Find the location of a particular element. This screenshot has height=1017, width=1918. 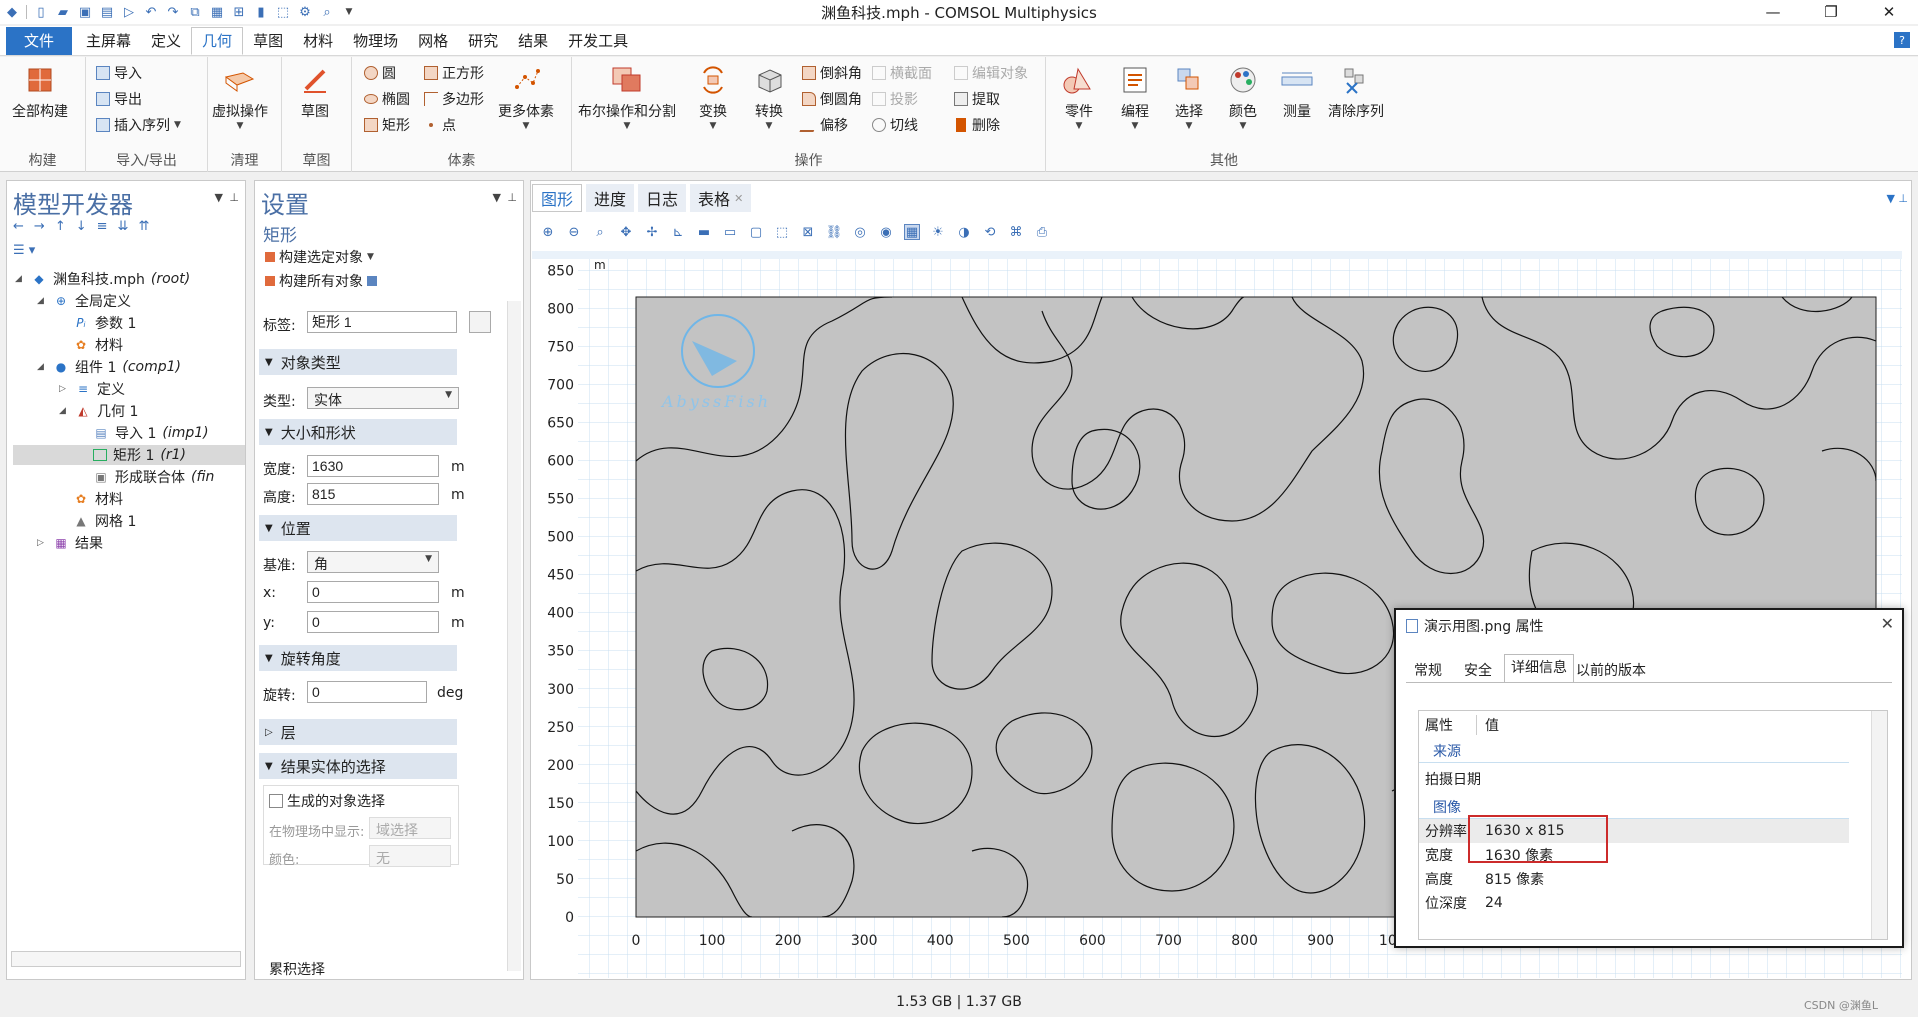

tab-progress: 进度 is located at coordinates (610, 198).